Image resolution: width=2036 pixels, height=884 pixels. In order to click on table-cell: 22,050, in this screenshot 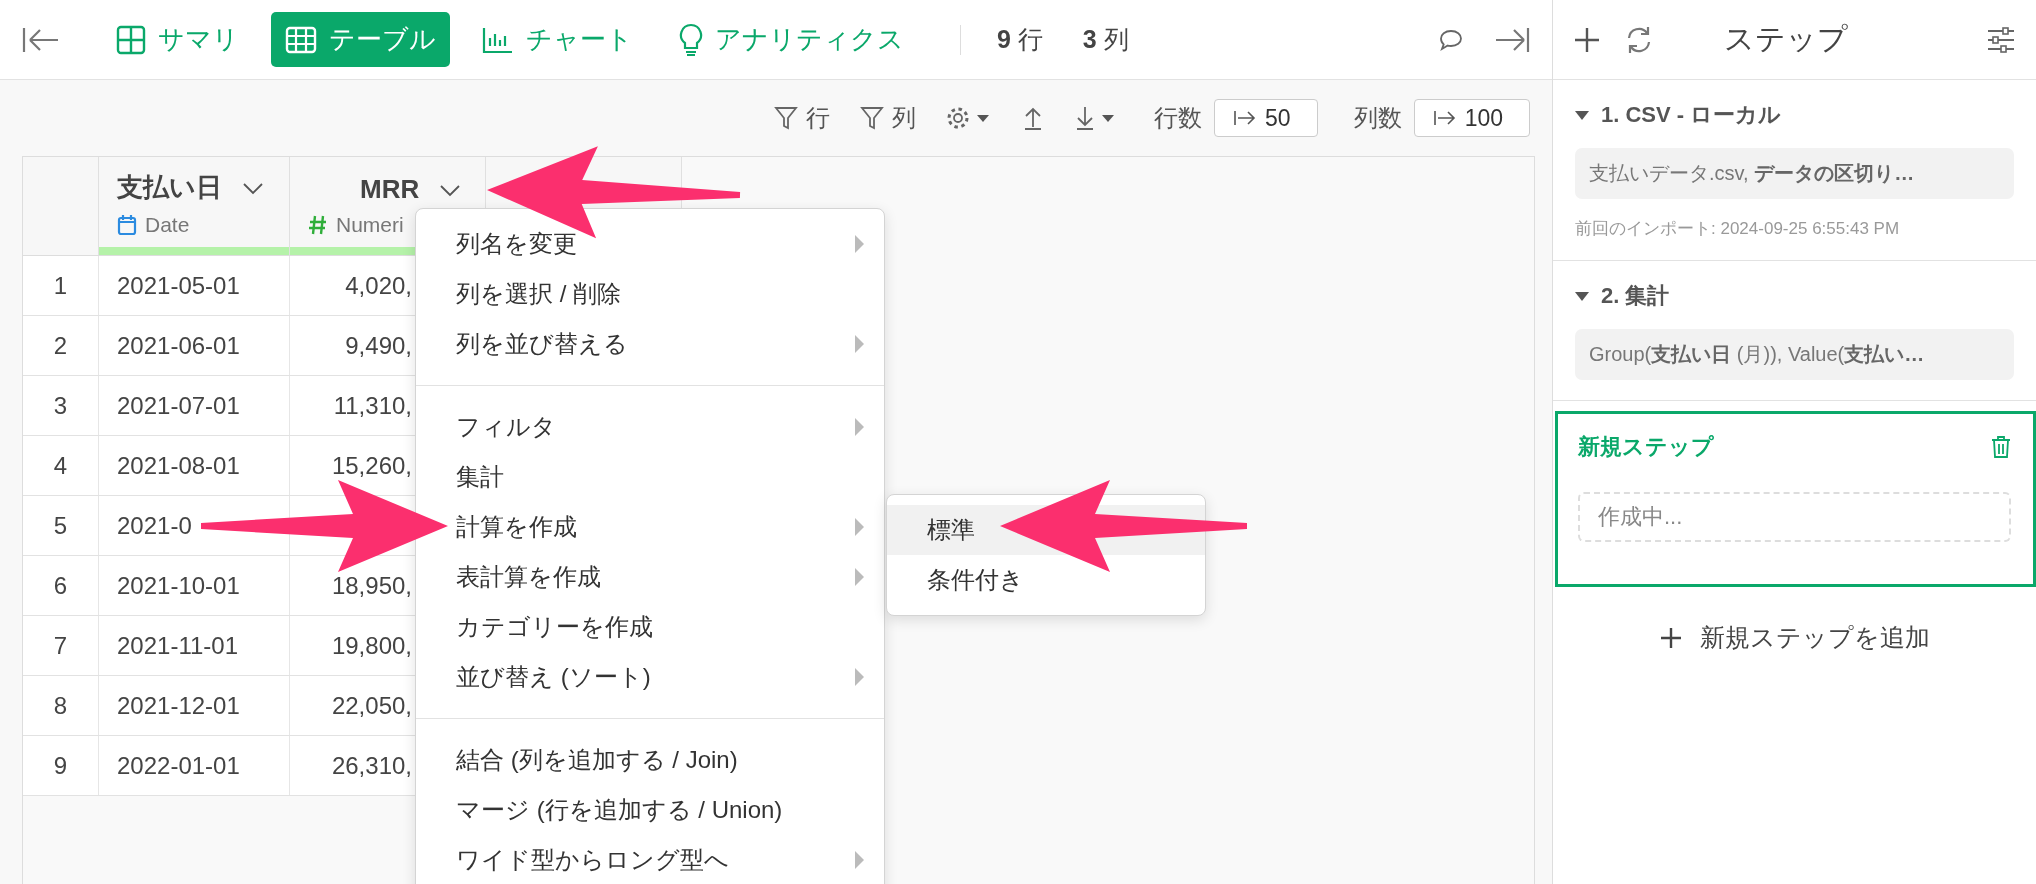, I will do `click(371, 705)`.